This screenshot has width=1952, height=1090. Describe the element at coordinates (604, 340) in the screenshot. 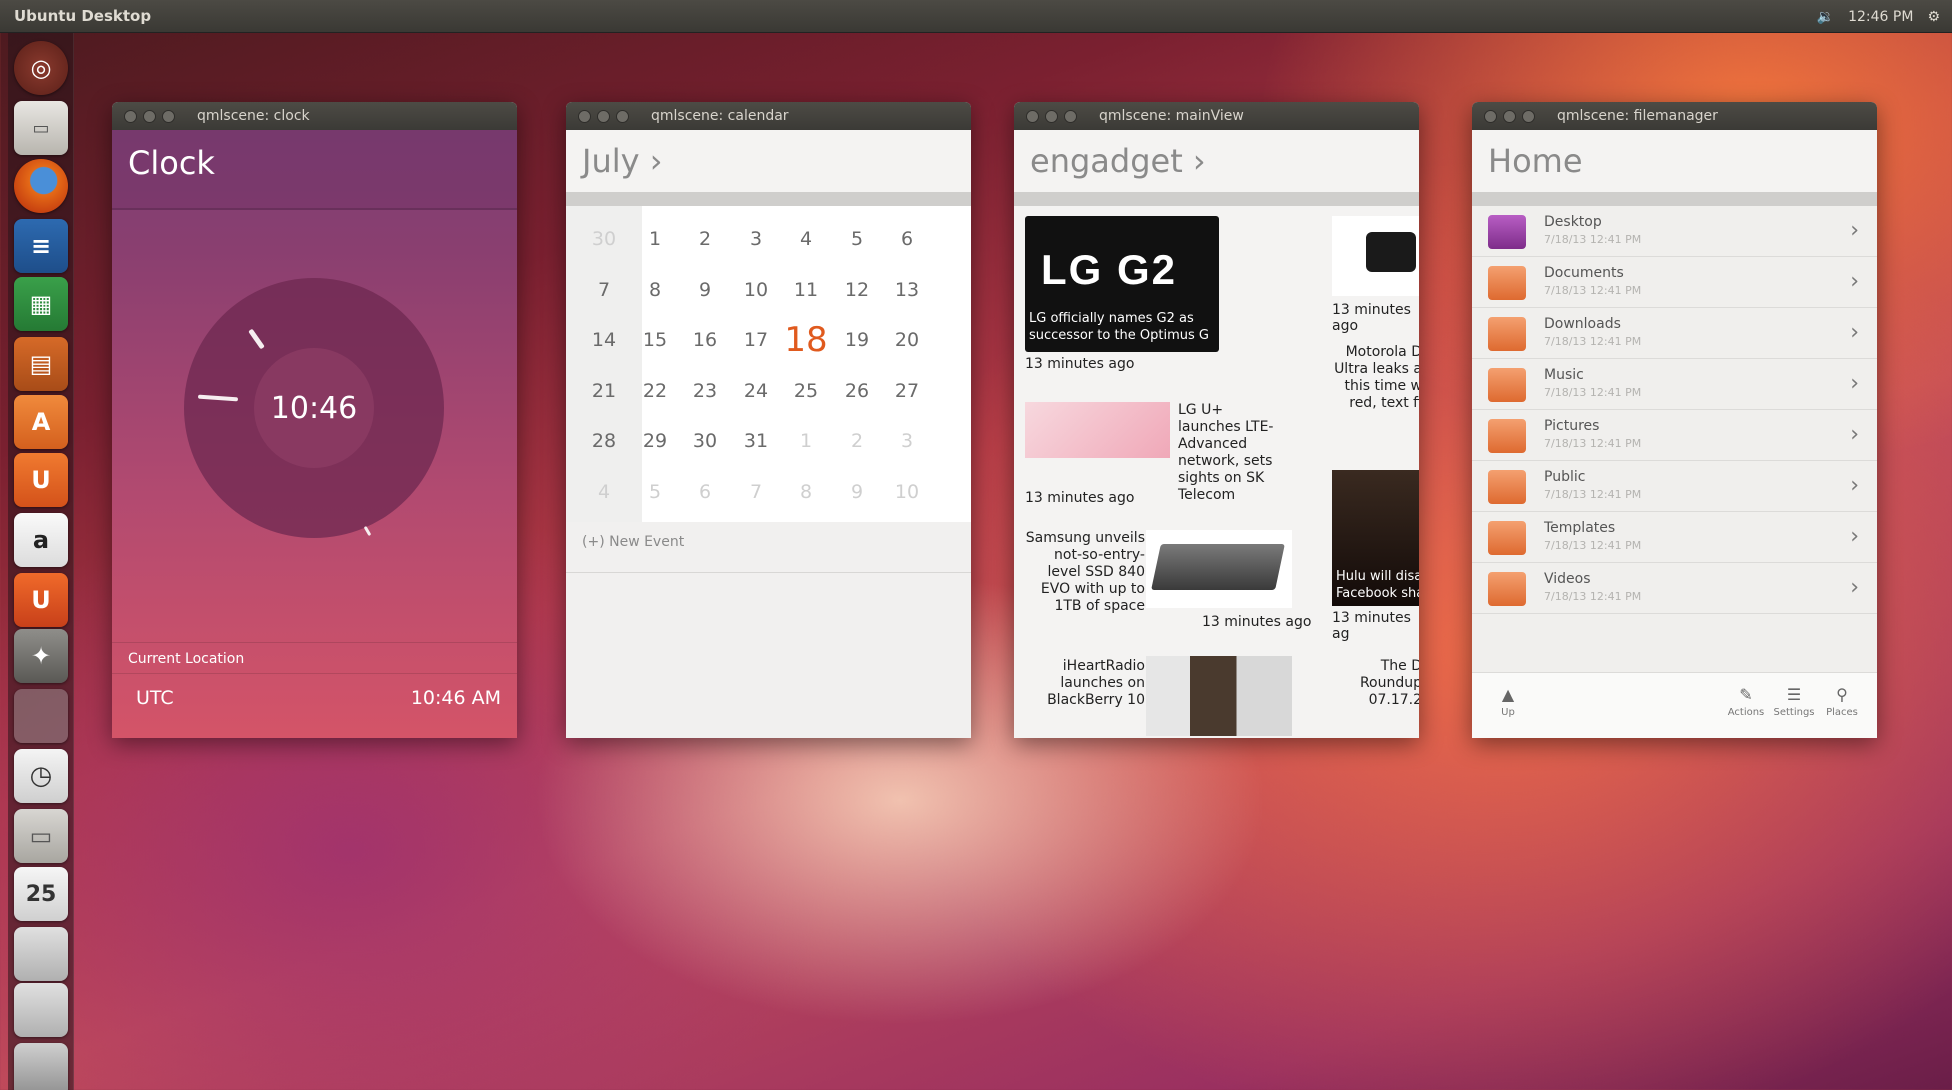

I see `calendar-day: 14` at that location.